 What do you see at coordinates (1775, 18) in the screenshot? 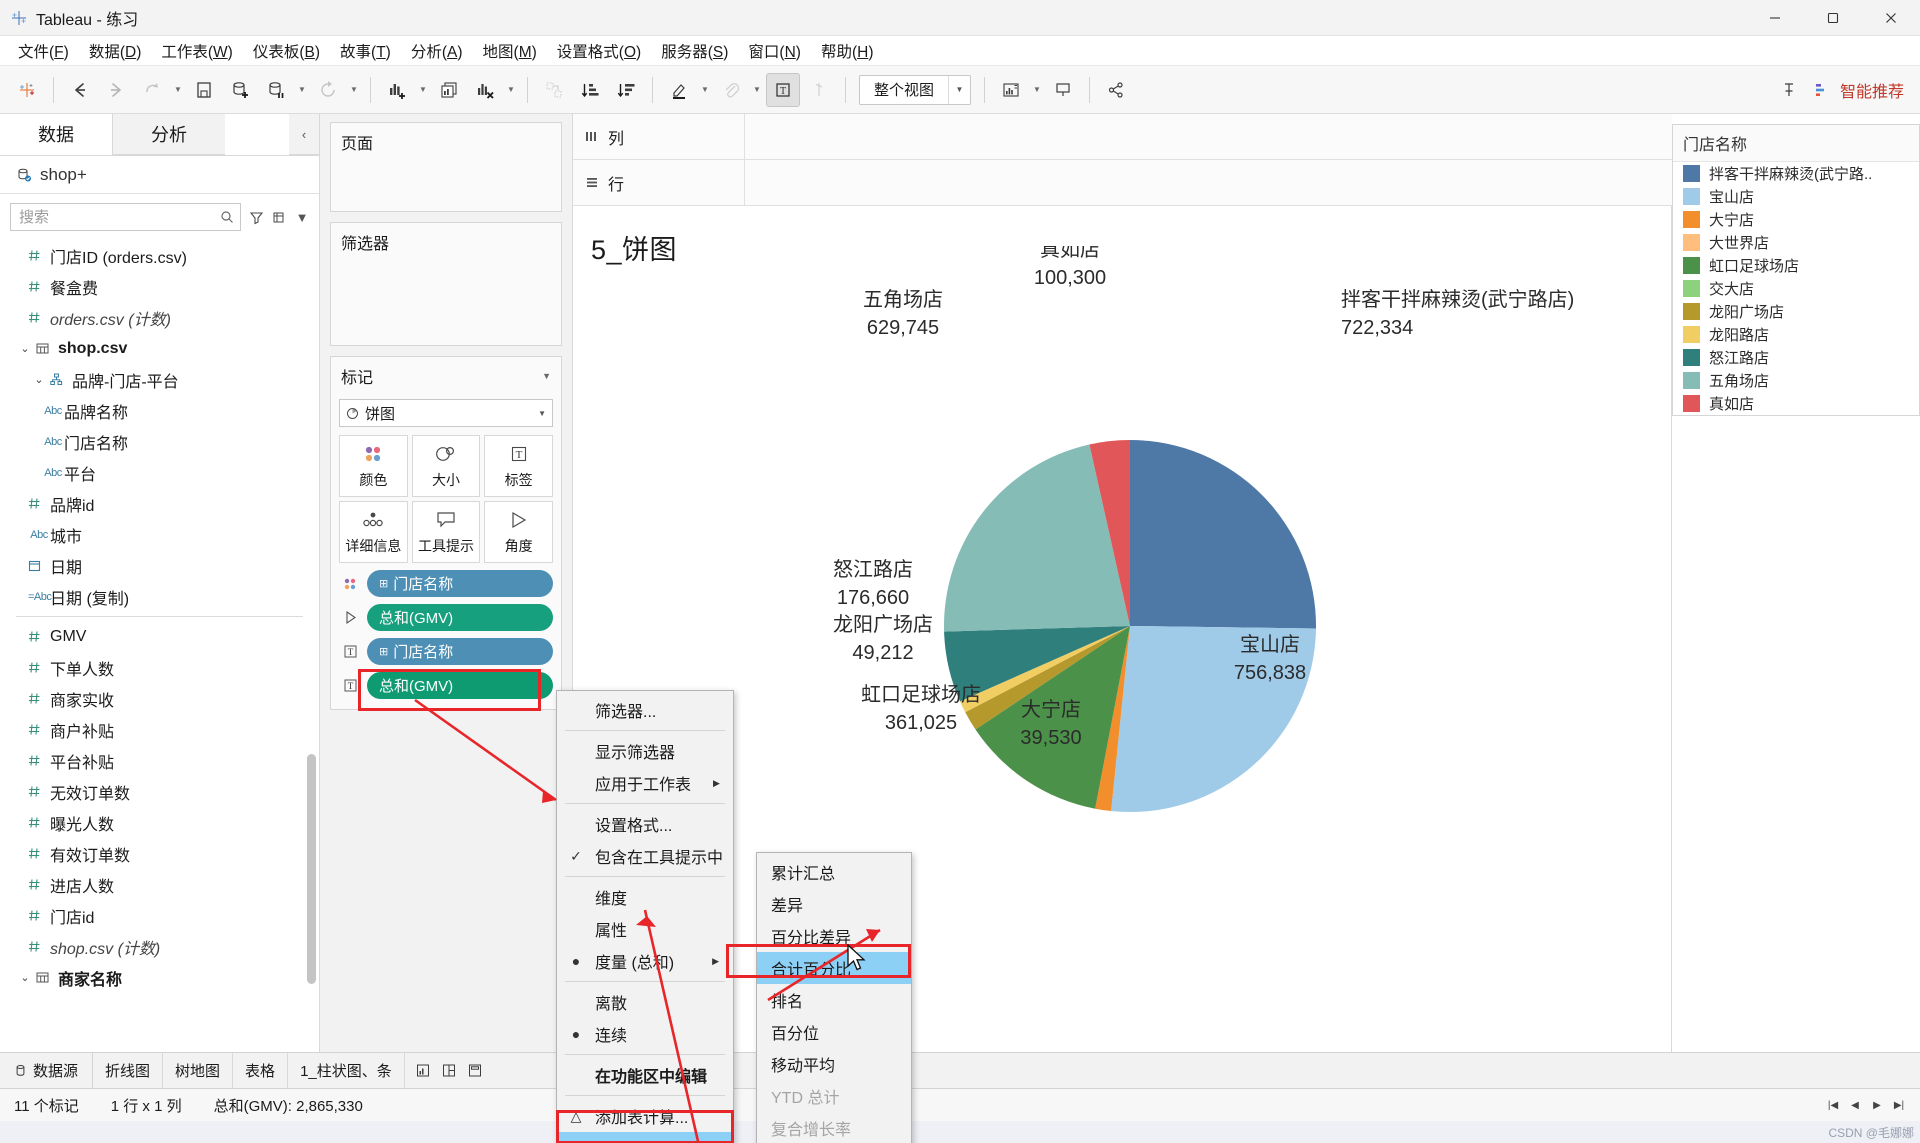
I see `minimize-button` at bounding box center [1775, 18].